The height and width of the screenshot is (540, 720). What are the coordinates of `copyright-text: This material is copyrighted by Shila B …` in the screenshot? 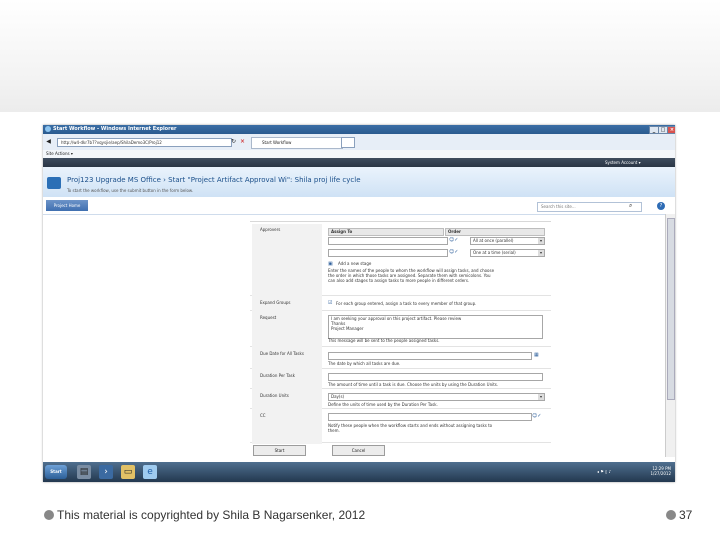 It's located at (211, 515).